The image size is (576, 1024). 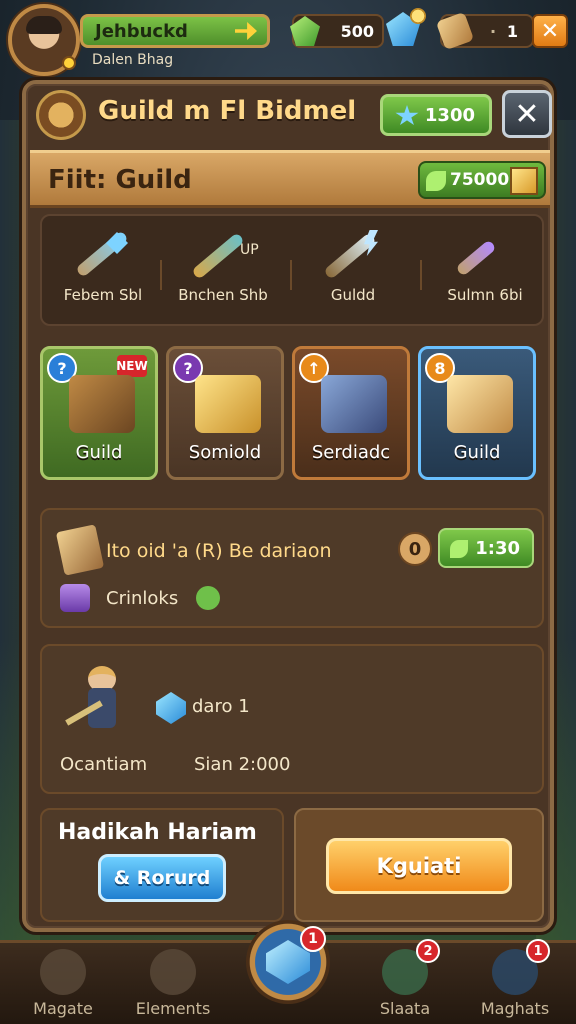 I want to click on crossbow-body, so click(x=218, y=256).